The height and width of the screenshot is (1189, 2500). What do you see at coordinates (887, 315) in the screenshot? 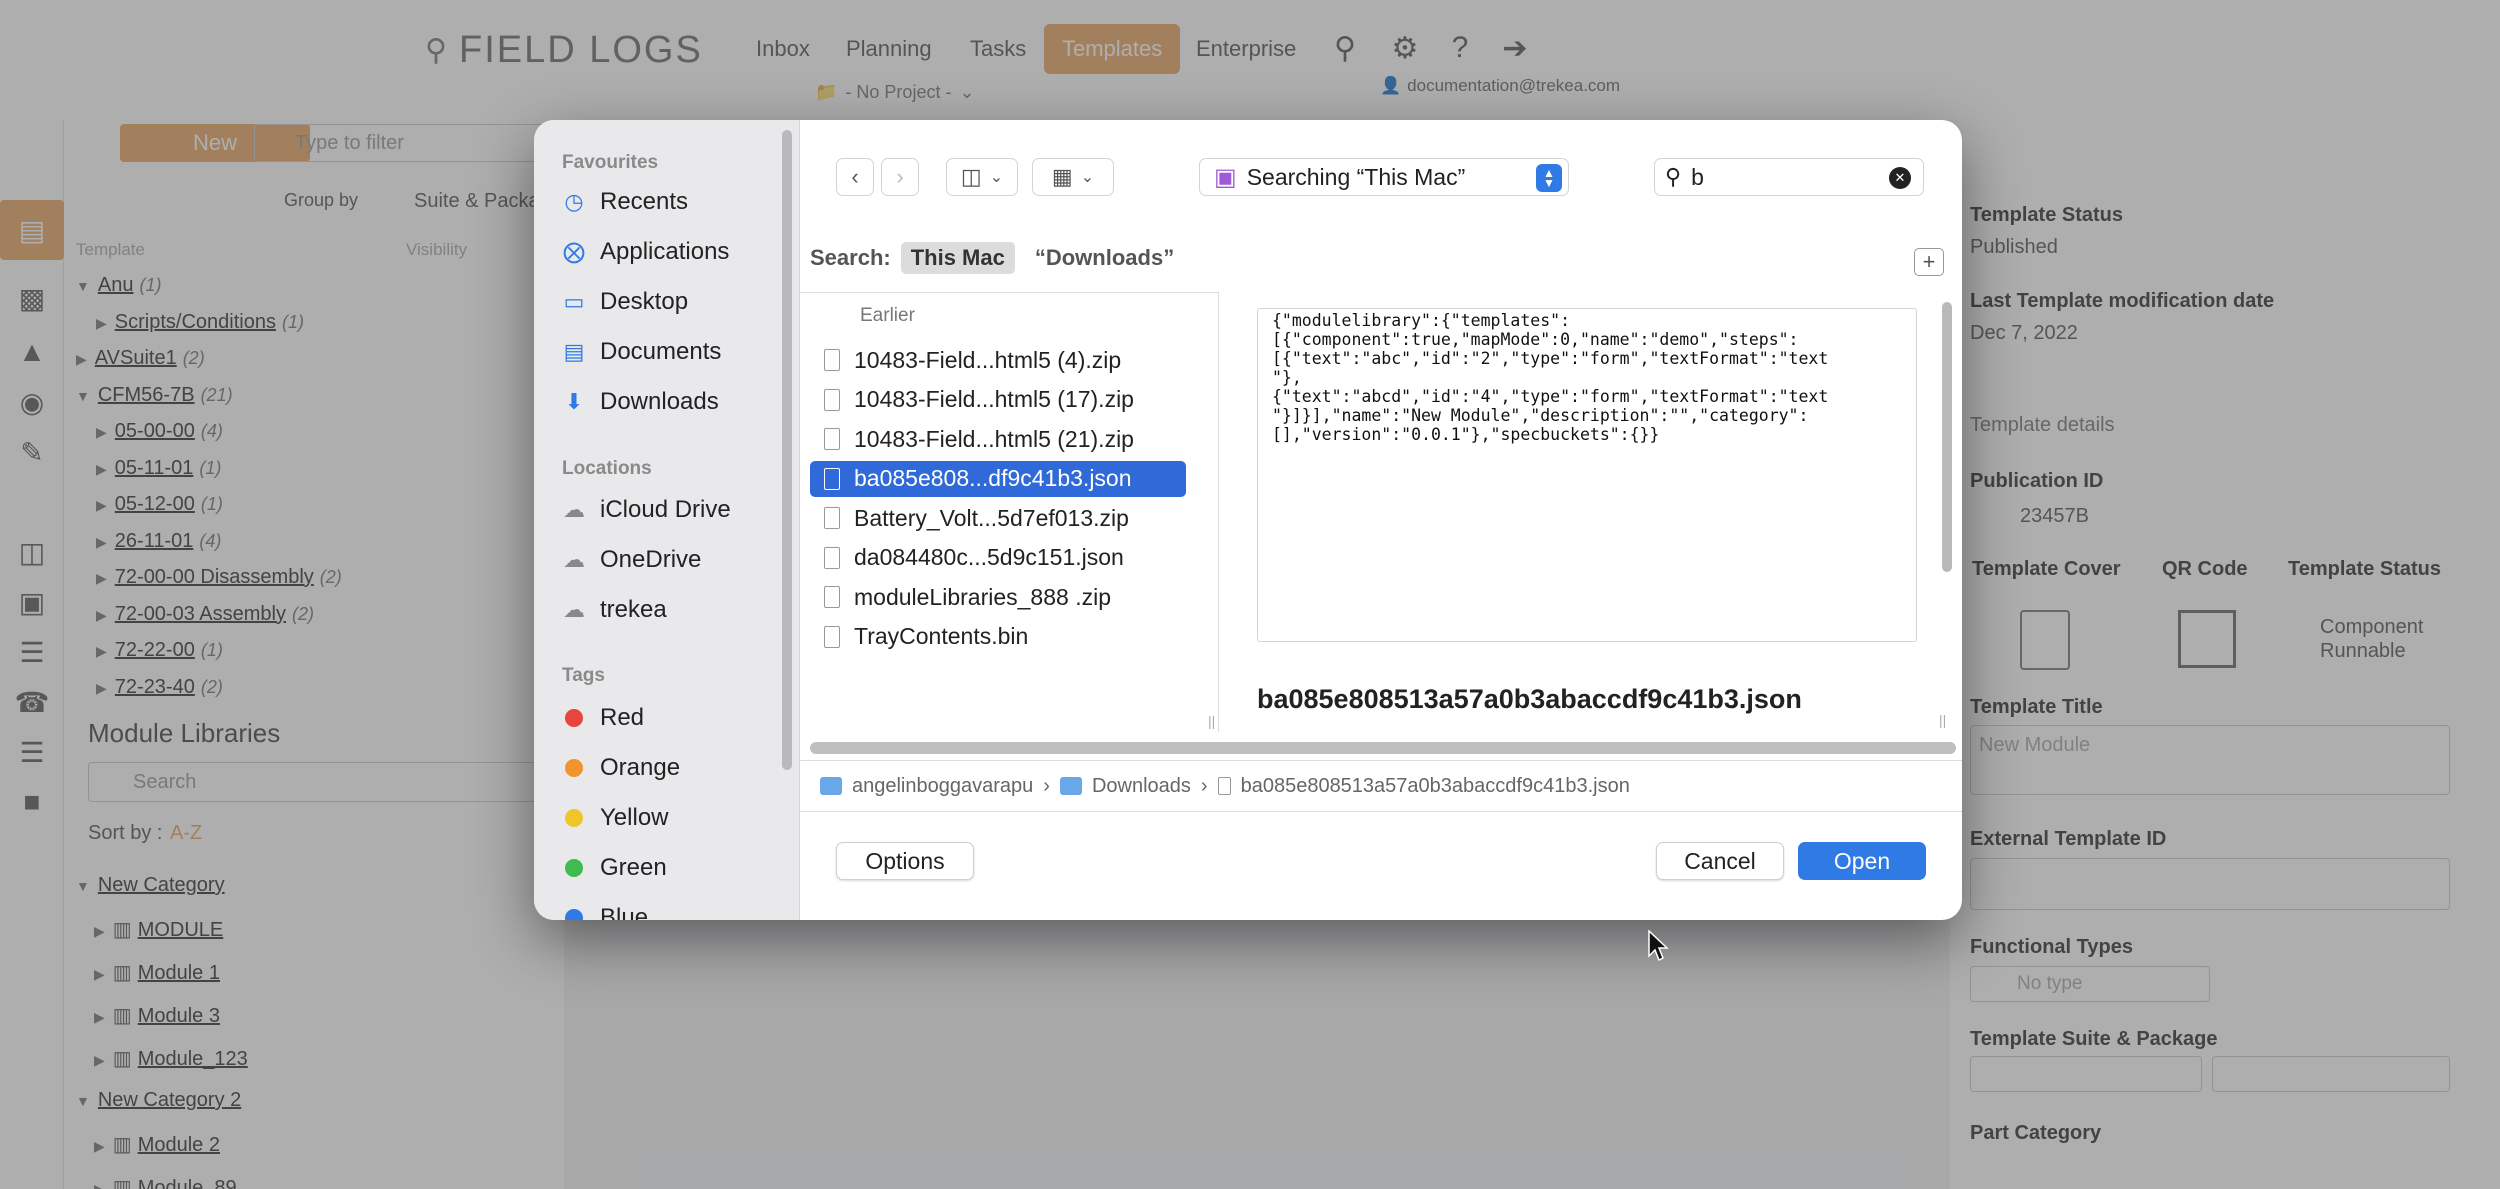
I see `list-group-header: Earlier` at bounding box center [887, 315].